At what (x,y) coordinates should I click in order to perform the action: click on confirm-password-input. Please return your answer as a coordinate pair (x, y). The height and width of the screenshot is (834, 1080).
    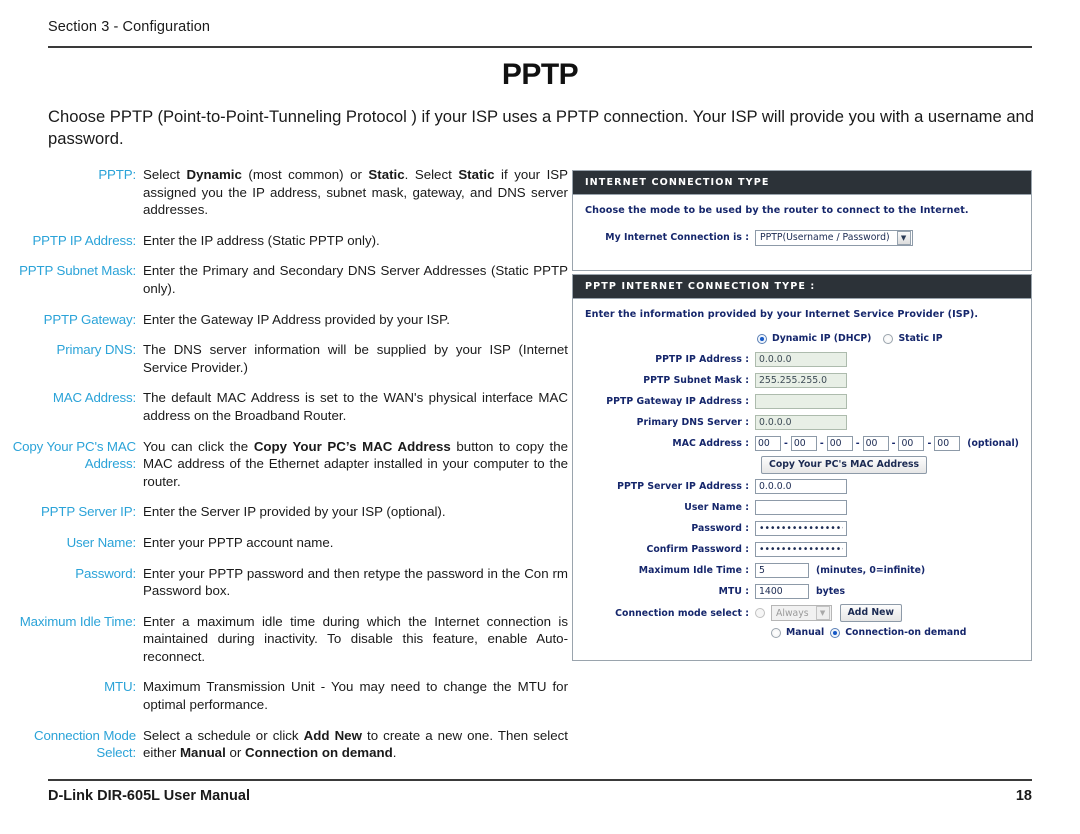
    Looking at the image, I should click on (801, 549).